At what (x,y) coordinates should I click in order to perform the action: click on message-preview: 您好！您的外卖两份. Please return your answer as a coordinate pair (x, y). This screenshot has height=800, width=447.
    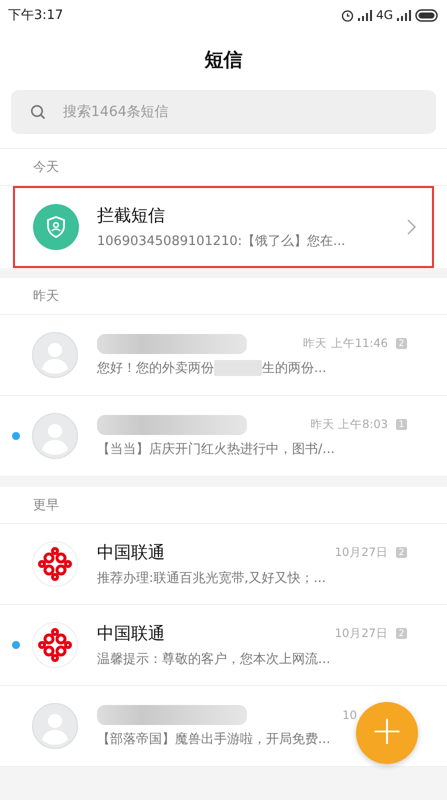
    Looking at the image, I should click on (155, 368).